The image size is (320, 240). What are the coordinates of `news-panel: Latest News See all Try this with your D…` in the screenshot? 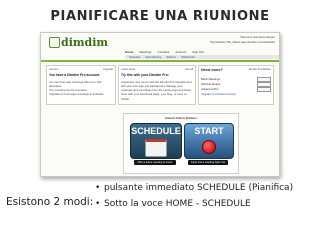 It's located at (157, 85).